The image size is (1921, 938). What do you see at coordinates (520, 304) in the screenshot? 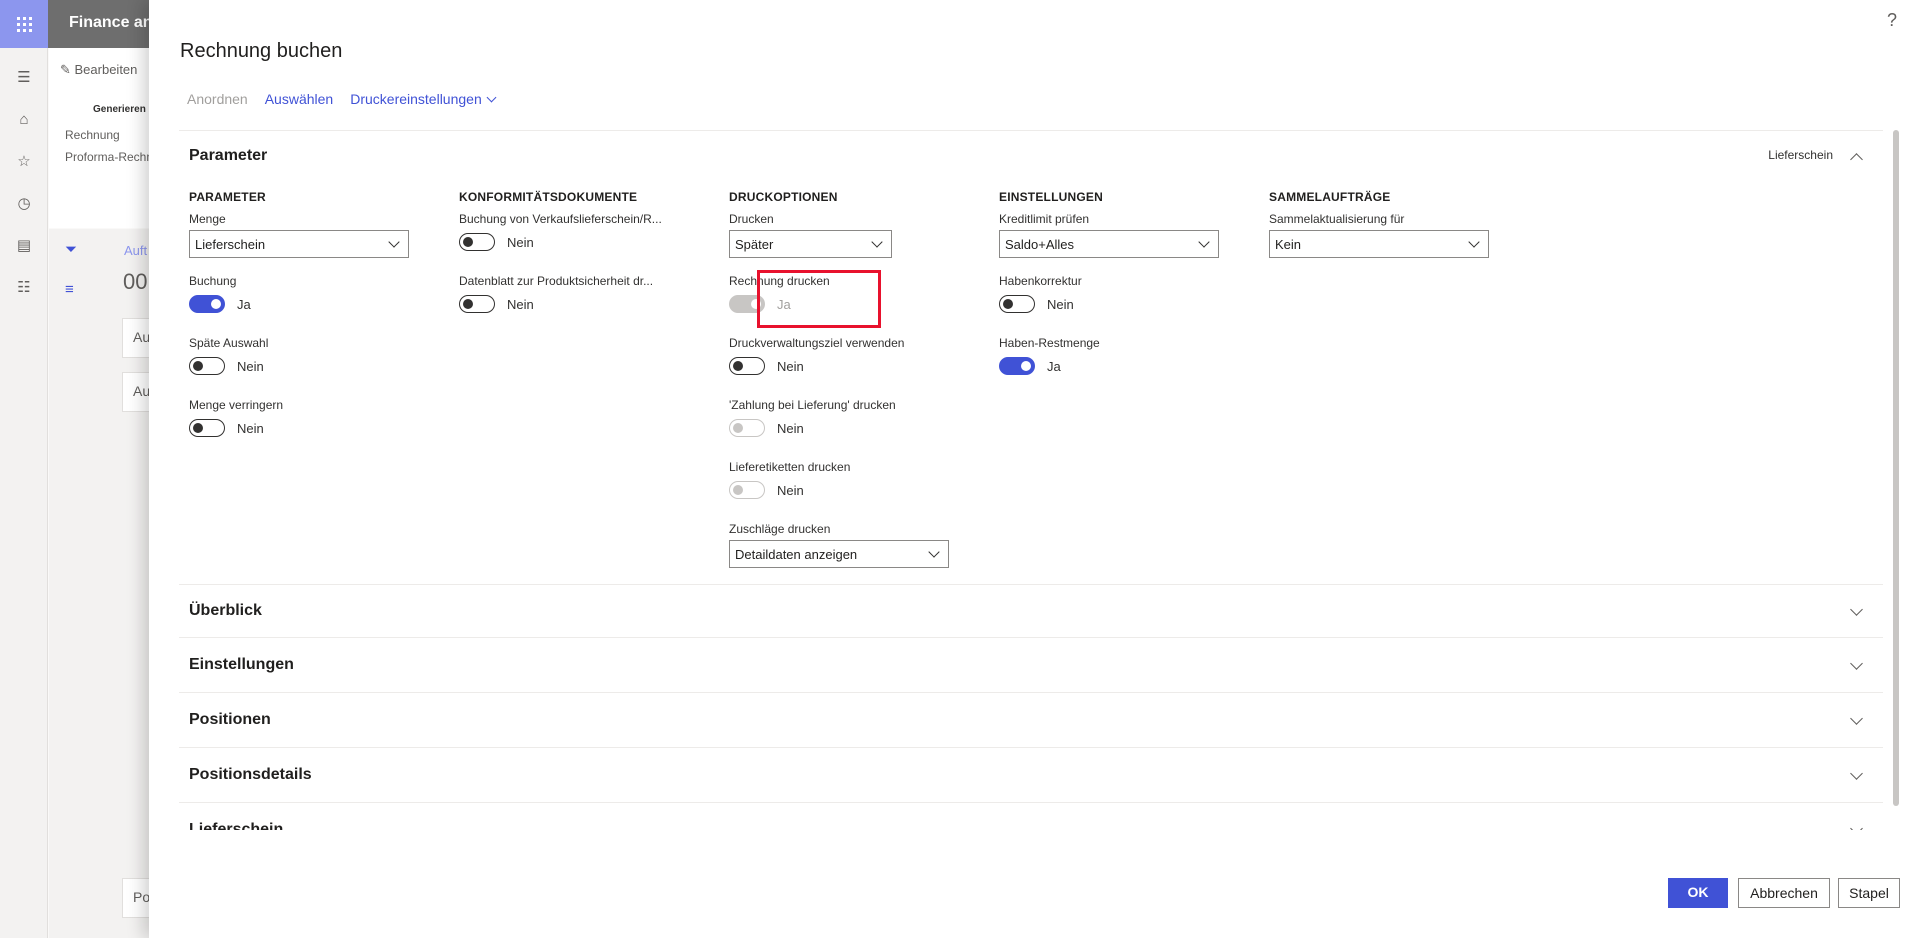
I see `datasheet-value: Nein` at bounding box center [520, 304].